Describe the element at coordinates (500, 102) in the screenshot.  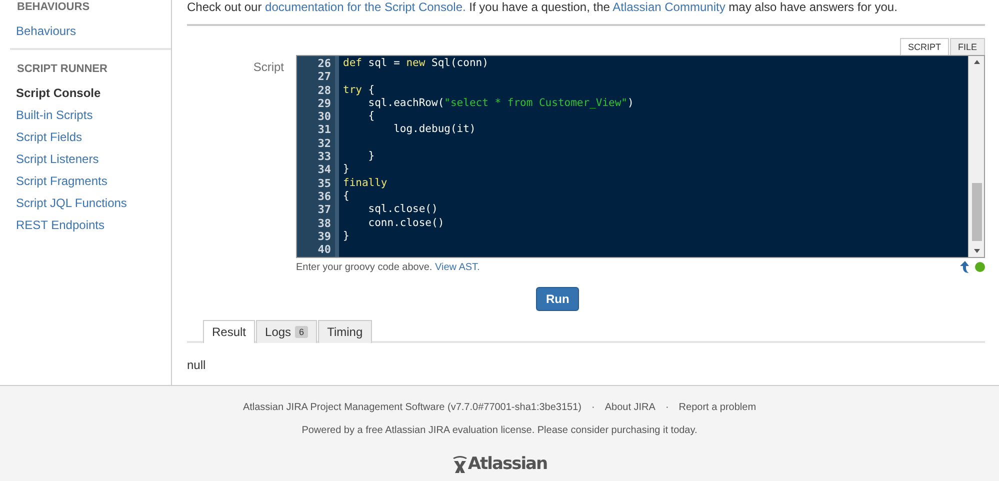
I see `code-line: sql.eachRow("select * from Customer_View")` at that location.